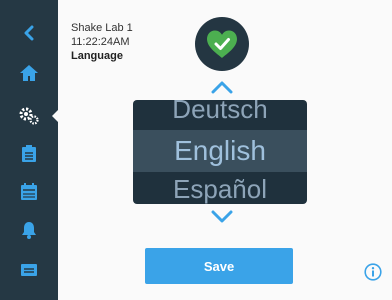  I want to click on chevron-up-icon, so click(222, 87).